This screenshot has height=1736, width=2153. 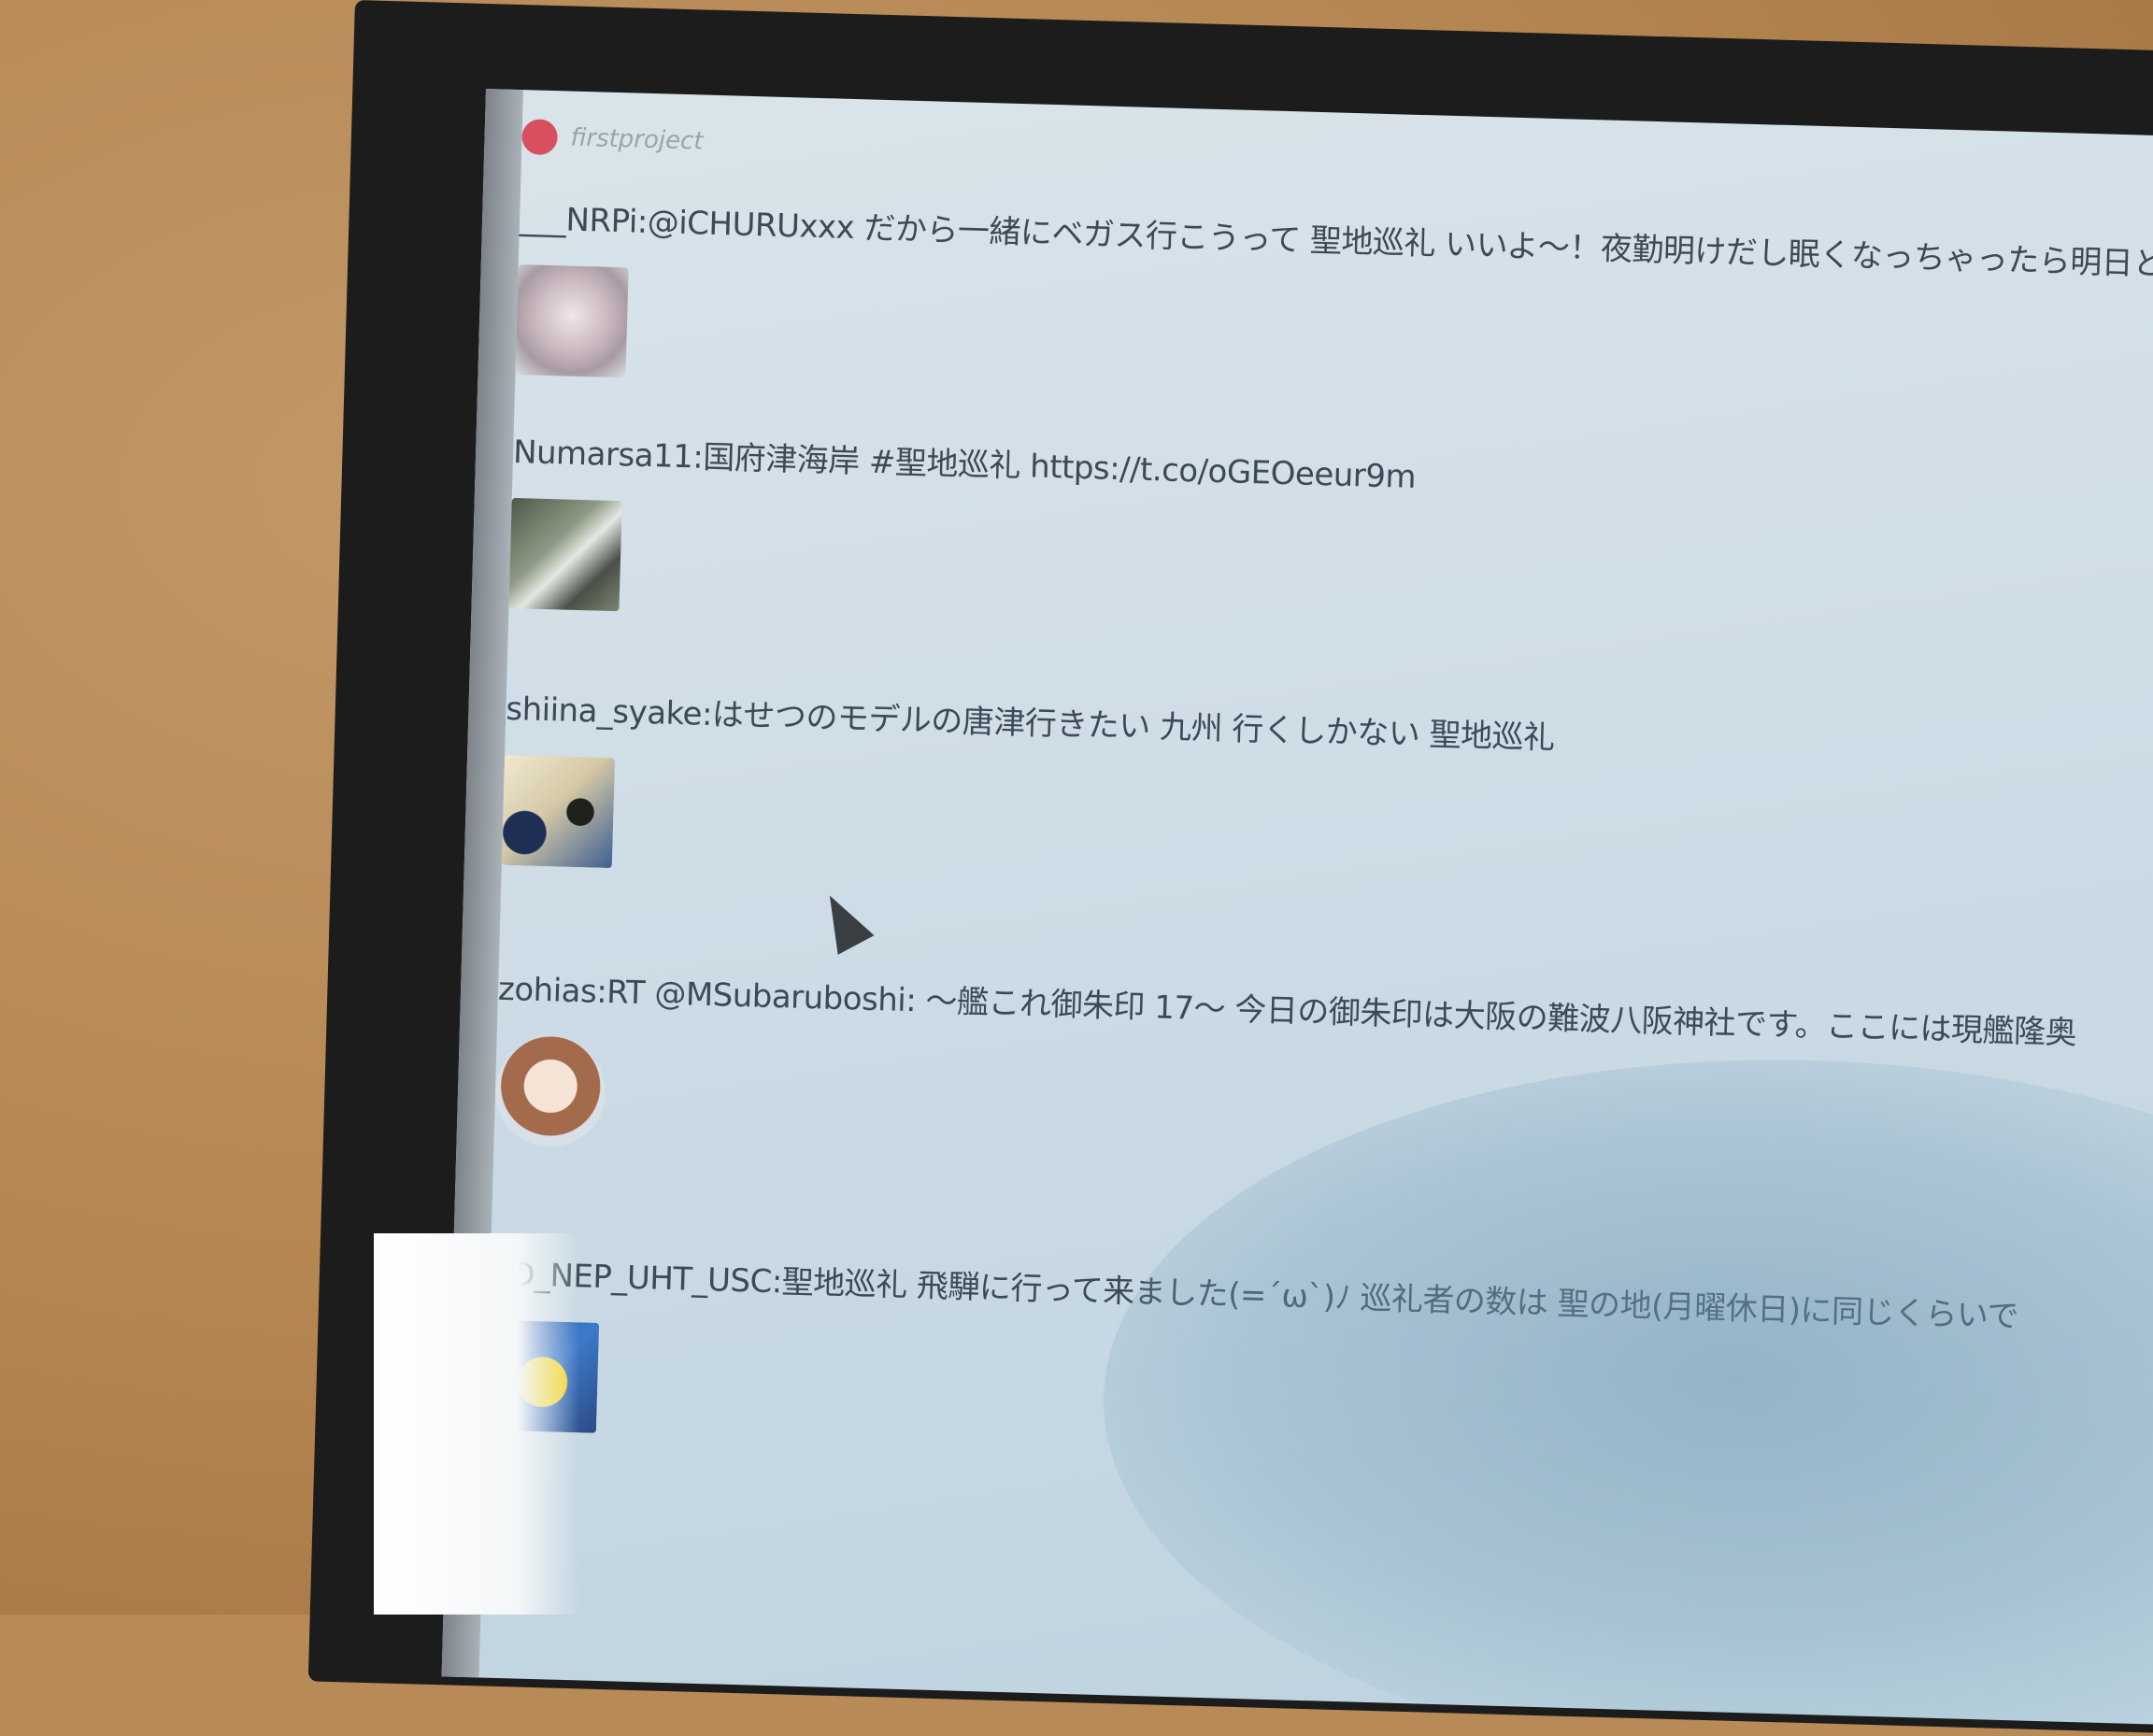 What do you see at coordinates (540, 137) in the screenshot?
I see `app-icon` at bounding box center [540, 137].